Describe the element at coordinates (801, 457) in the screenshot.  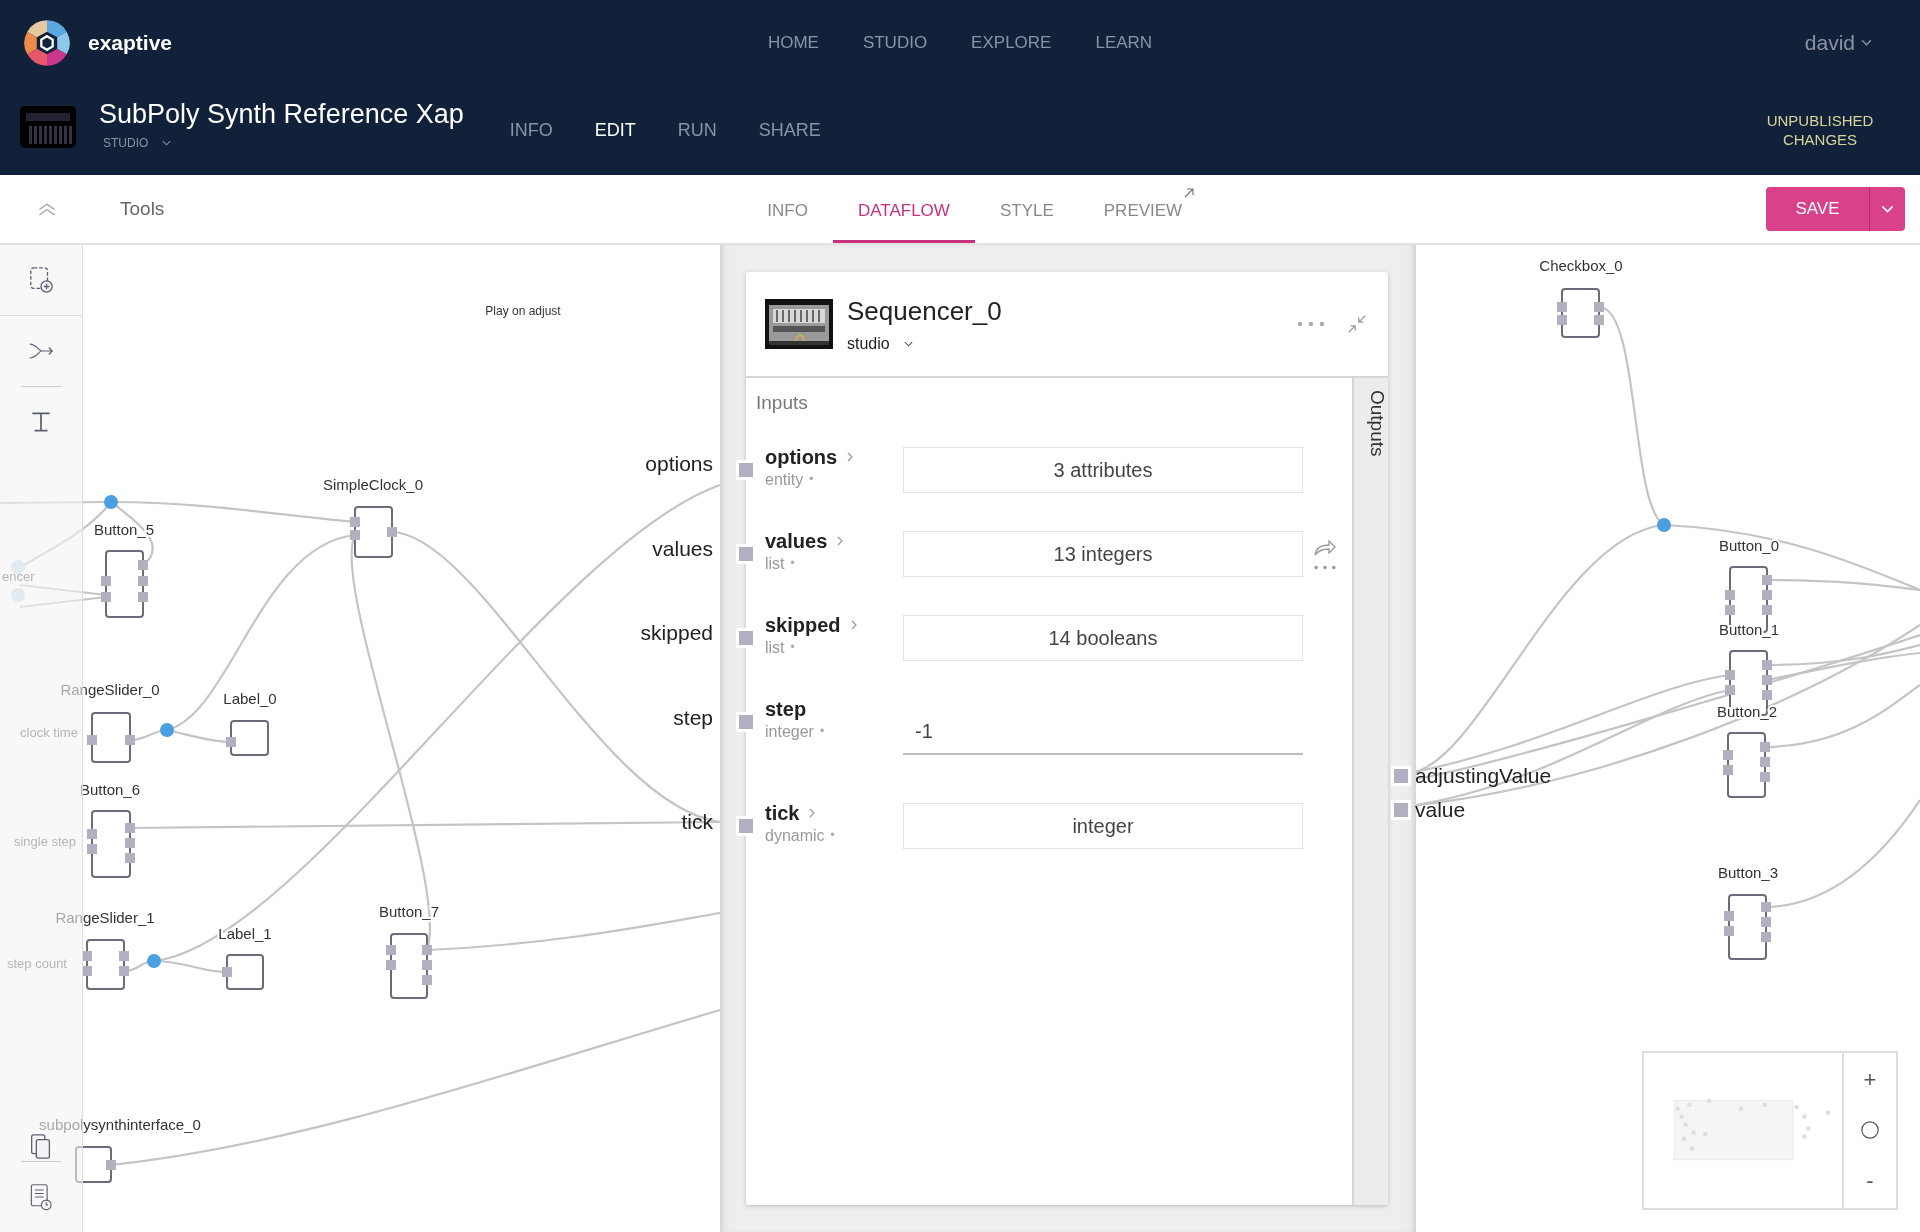
I see `input-name: options` at that location.